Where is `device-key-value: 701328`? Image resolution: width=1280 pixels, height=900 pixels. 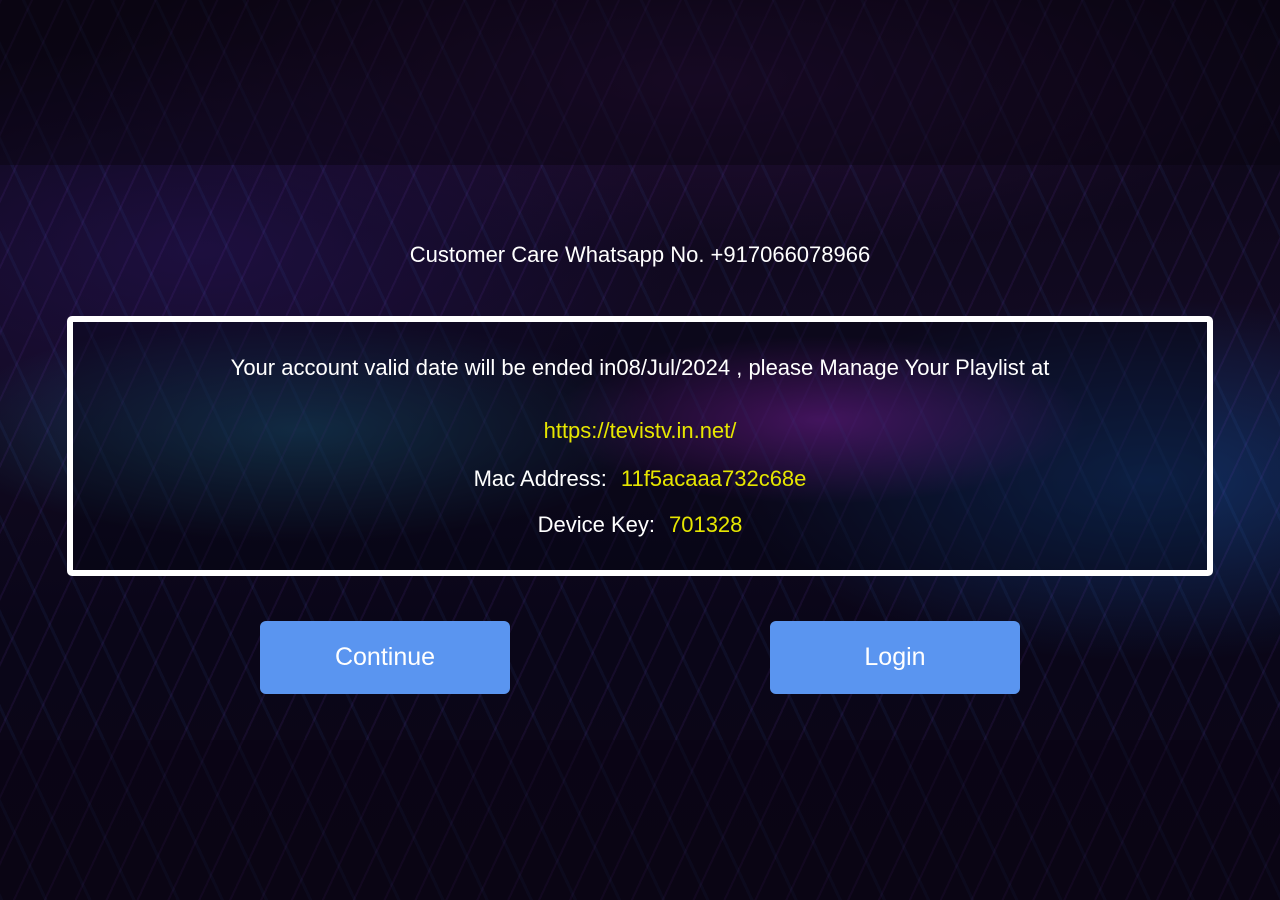
device-key-value: 701328 is located at coordinates (705, 524).